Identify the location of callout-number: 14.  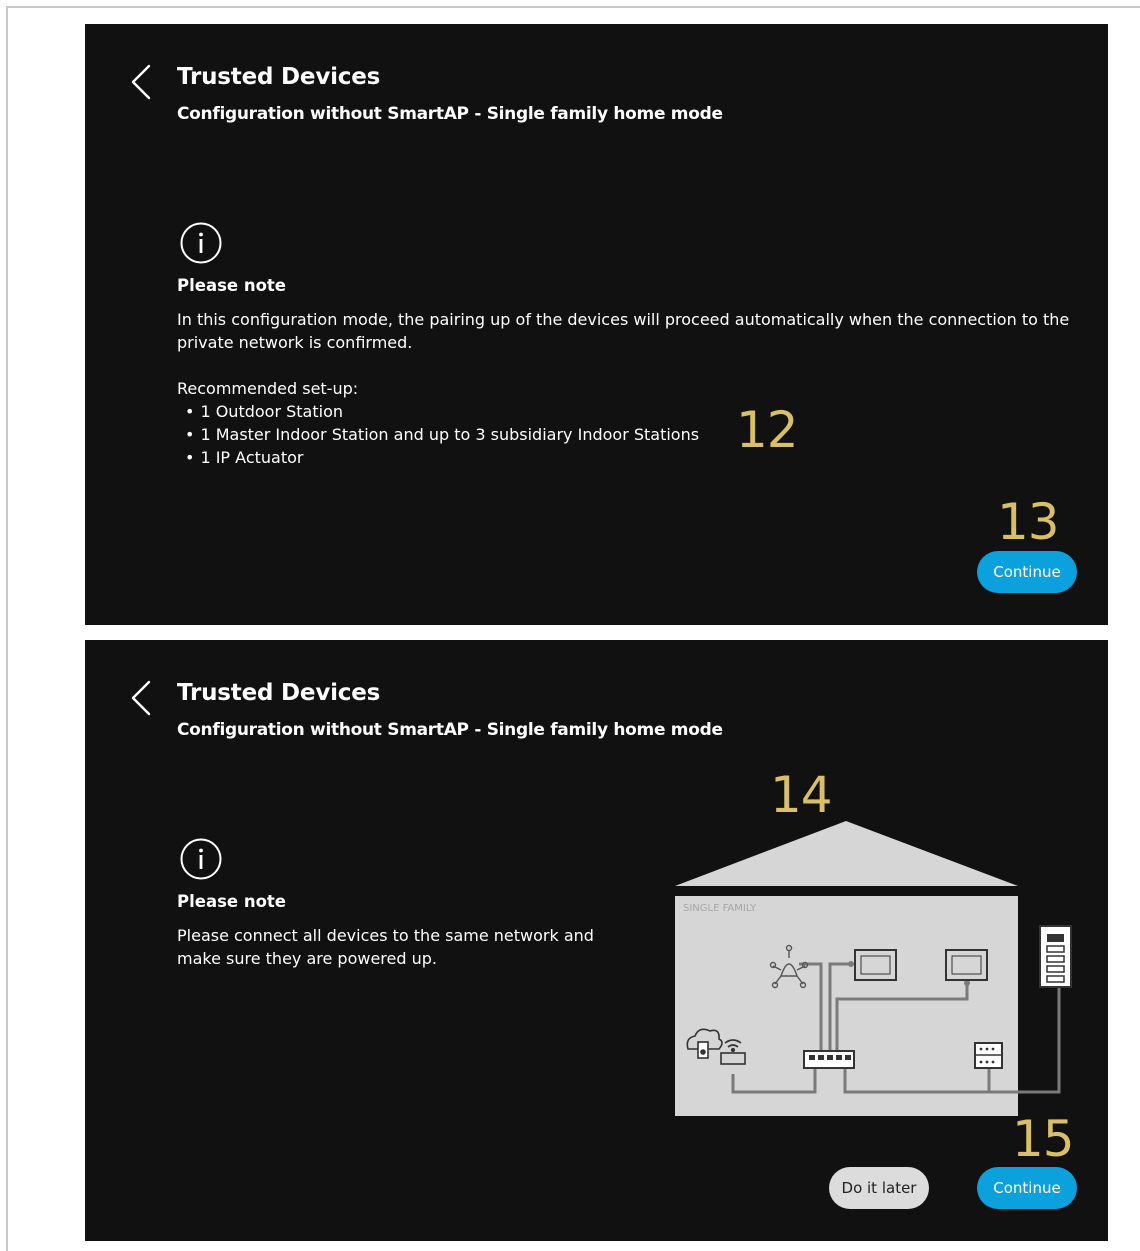
(801, 795).